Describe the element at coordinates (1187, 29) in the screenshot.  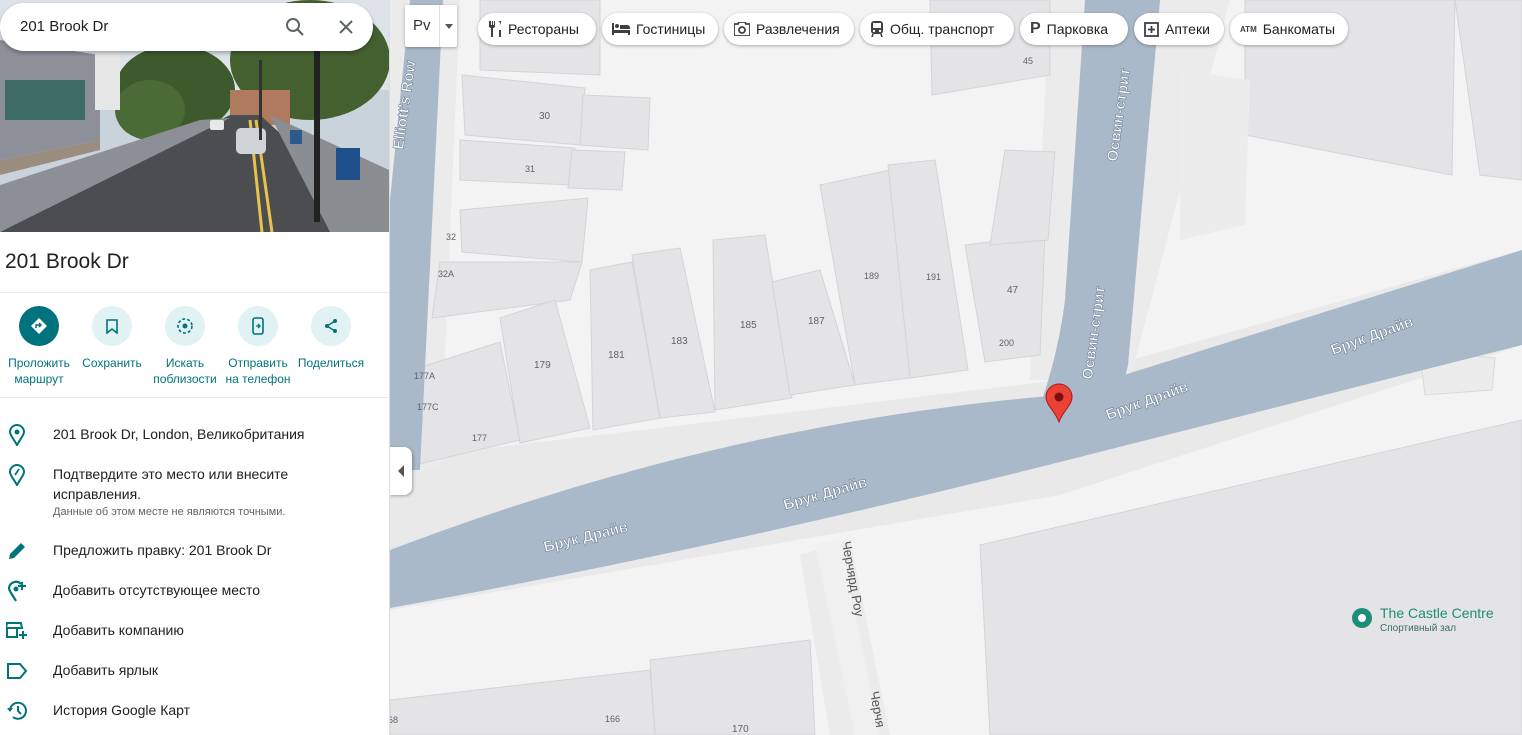
I see `chip-label: Аптеки` at that location.